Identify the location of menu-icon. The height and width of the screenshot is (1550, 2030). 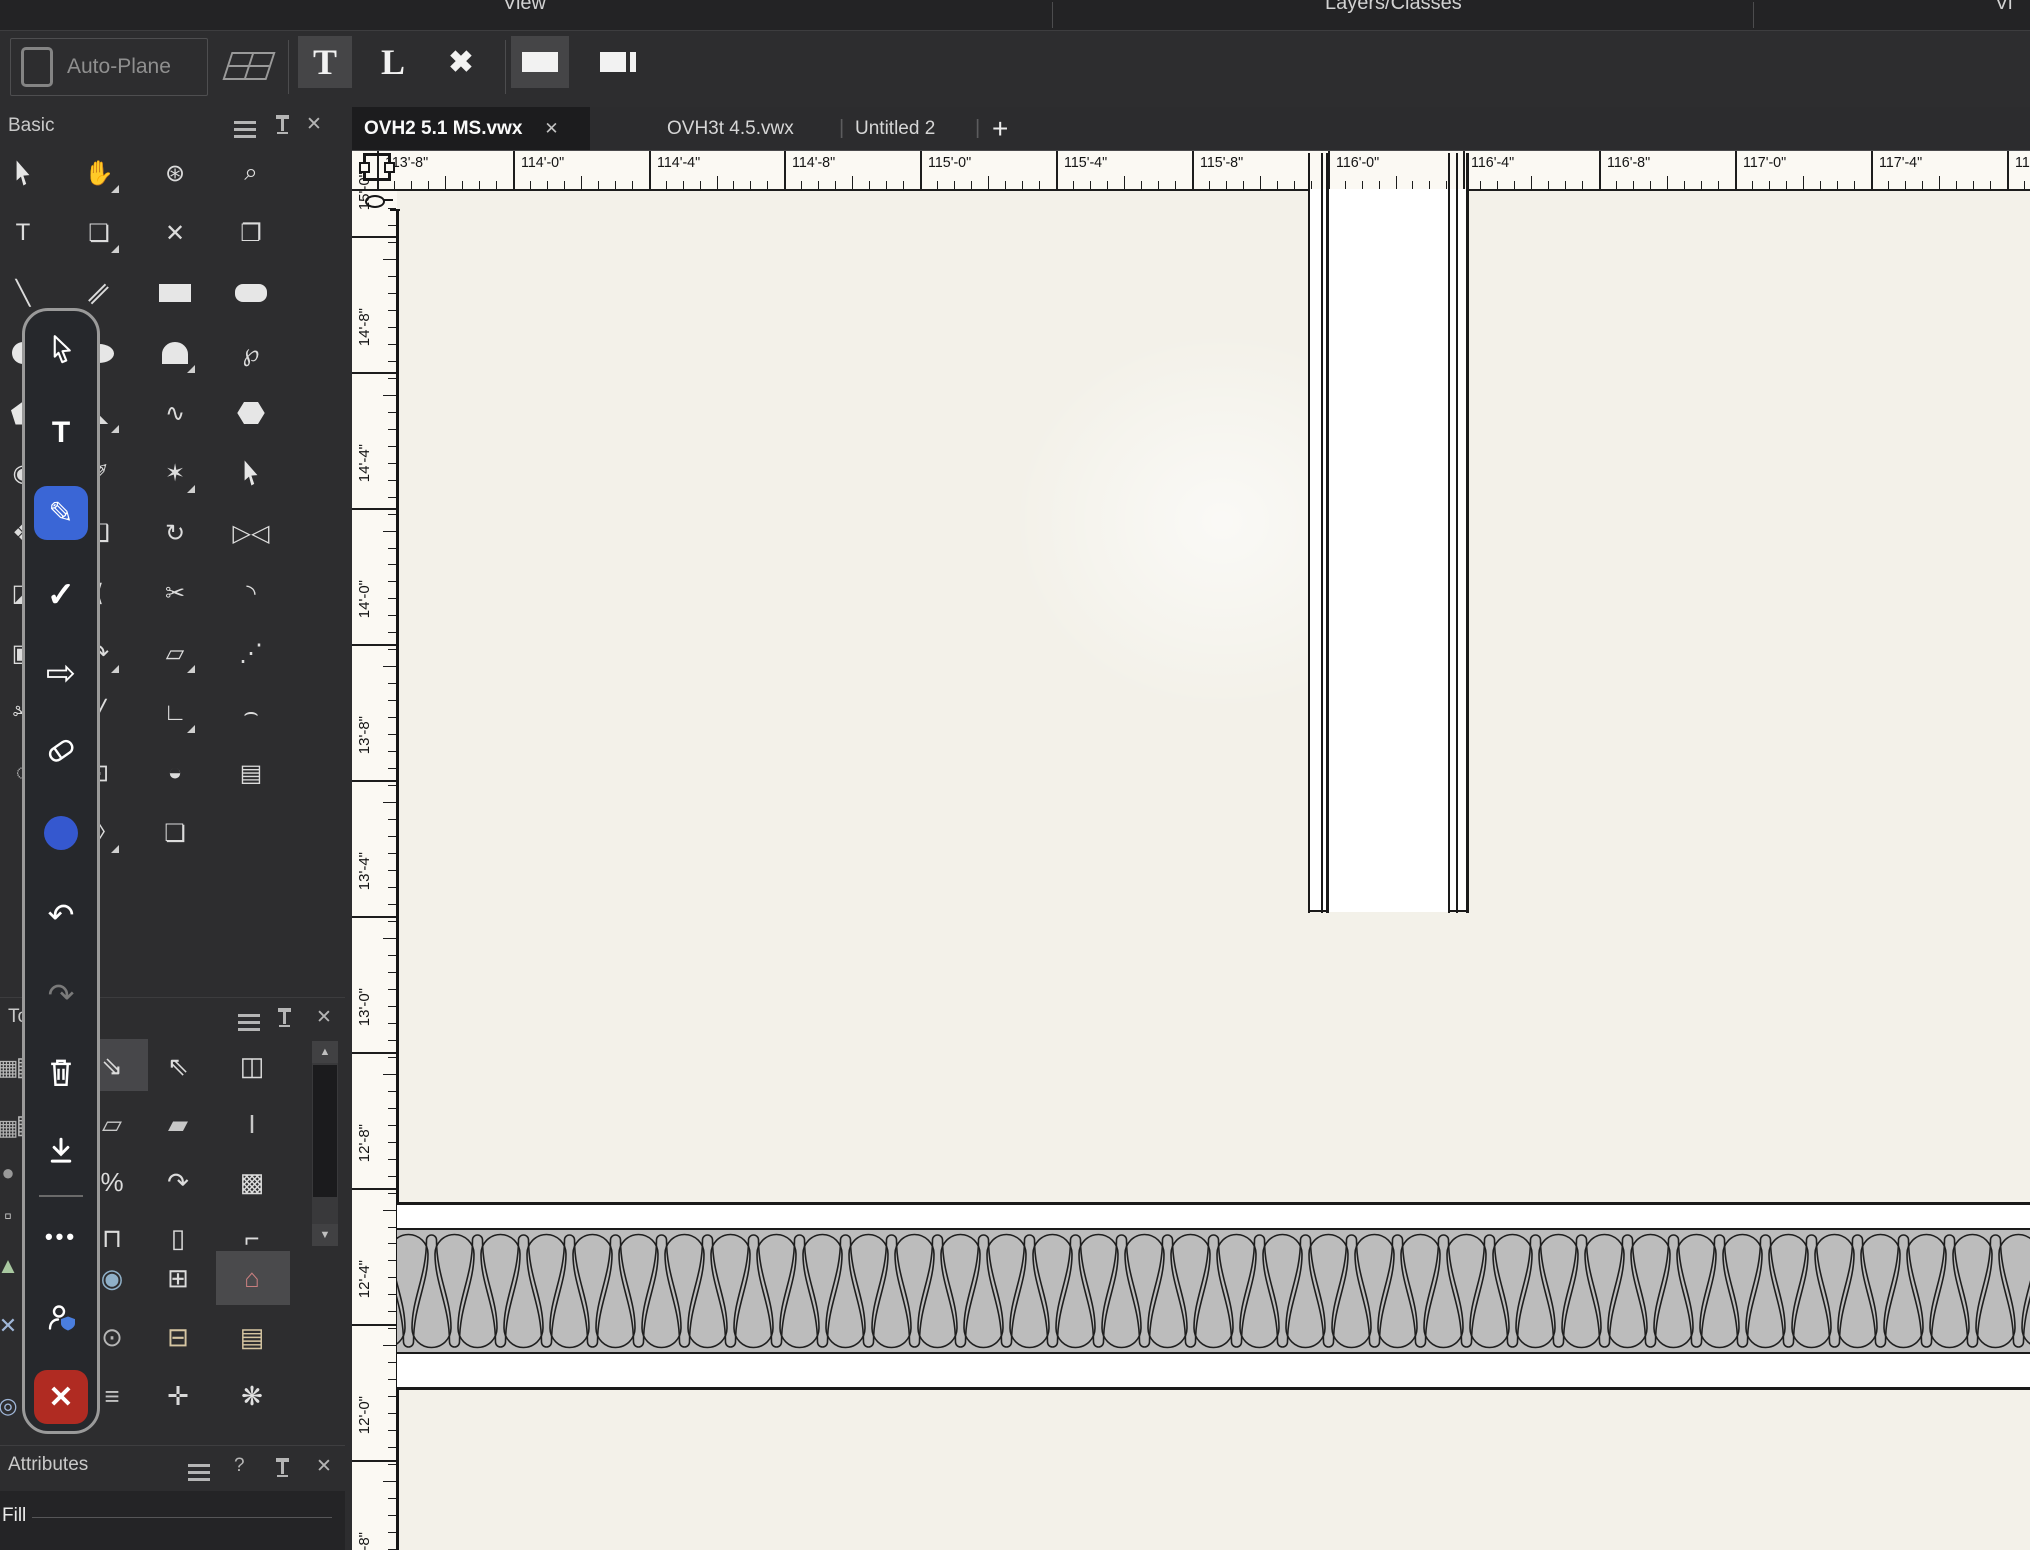
(199, 1465).